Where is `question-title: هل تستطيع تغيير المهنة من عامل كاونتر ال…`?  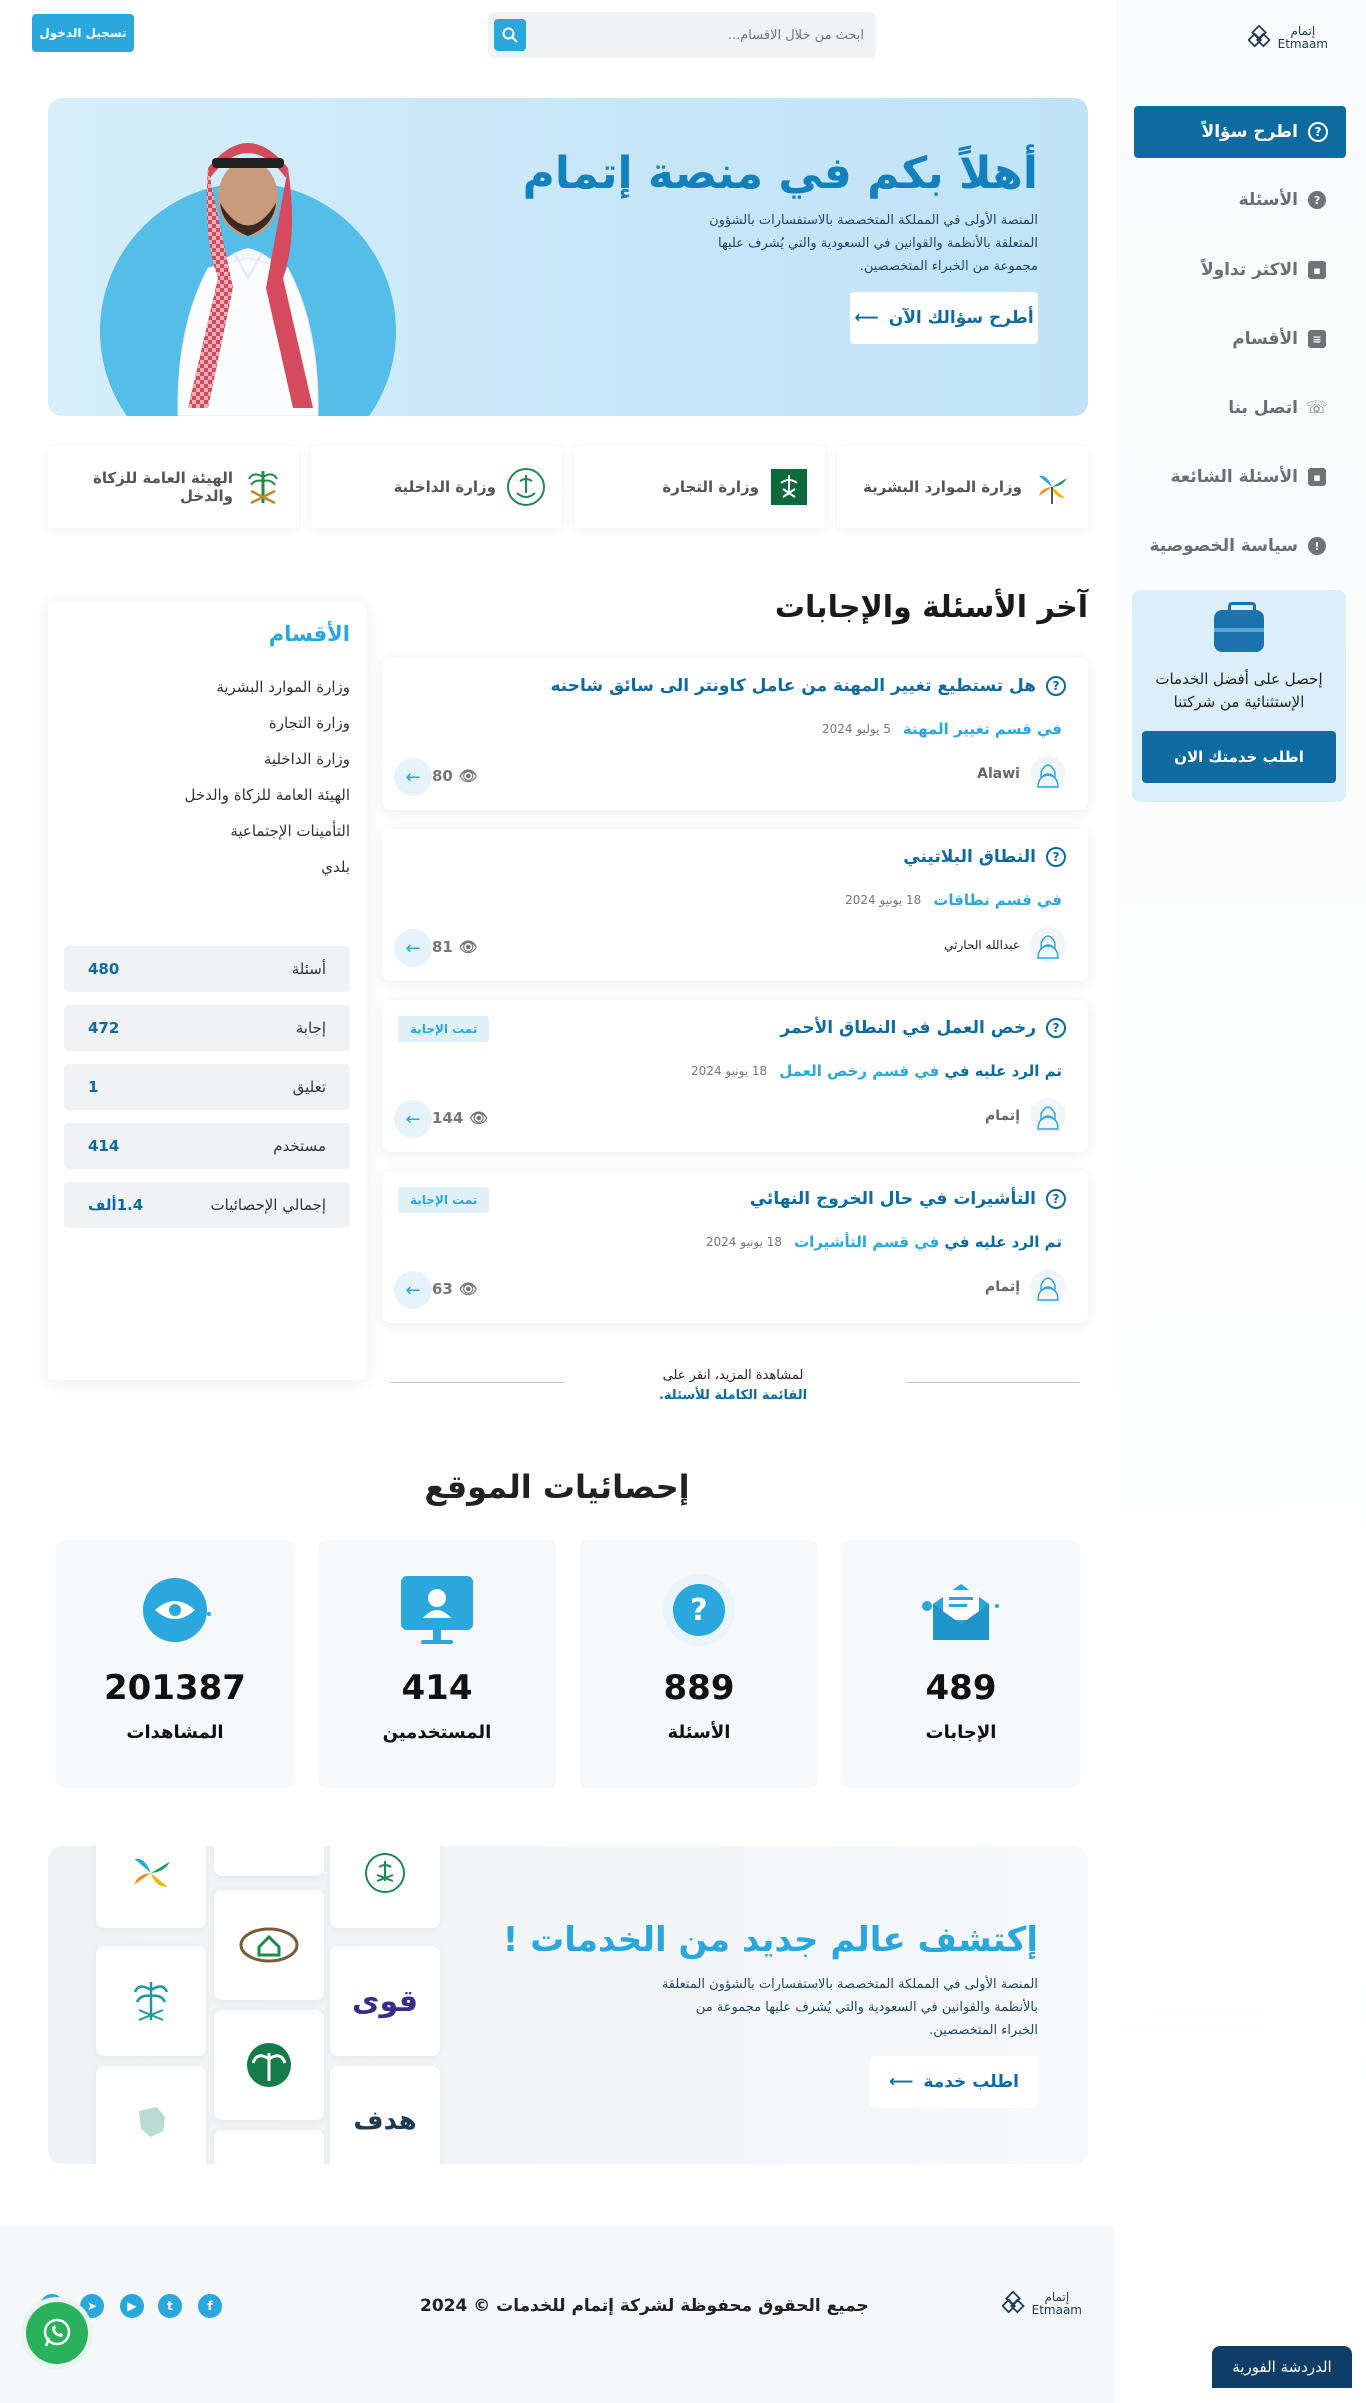
question-title: هل تستطيع تغيير المهنة من عامل كاونتر ال… is located at coordinates (793, 686).